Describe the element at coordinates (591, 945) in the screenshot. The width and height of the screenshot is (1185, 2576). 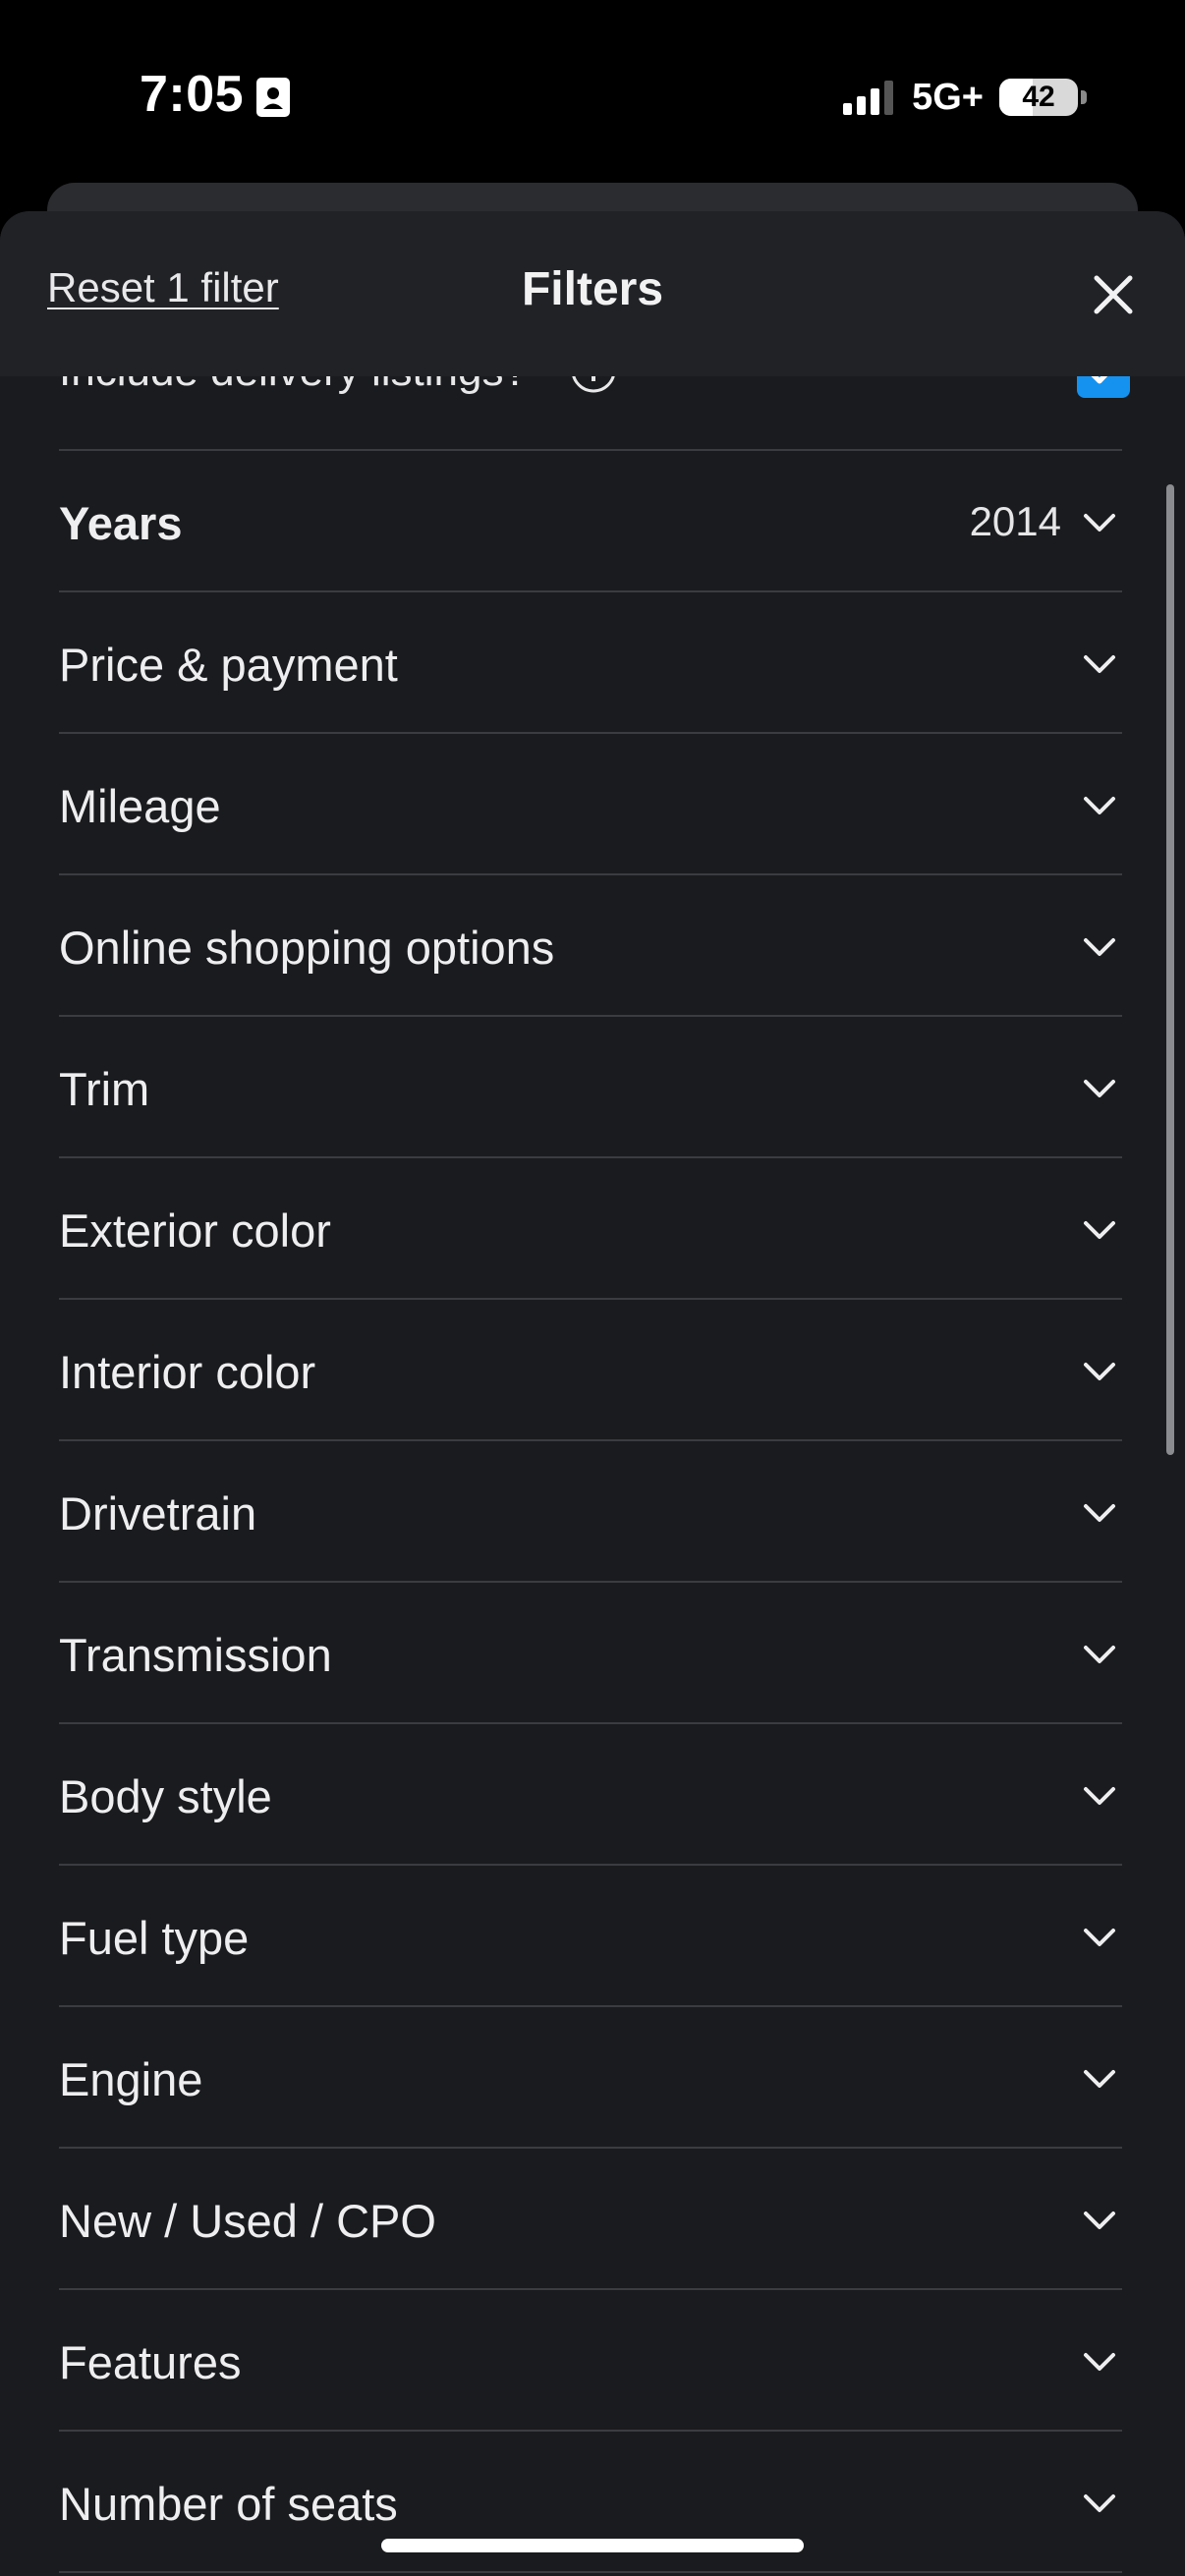
I see `filter-row-online-shopping-options: Online shopping options` at that location.